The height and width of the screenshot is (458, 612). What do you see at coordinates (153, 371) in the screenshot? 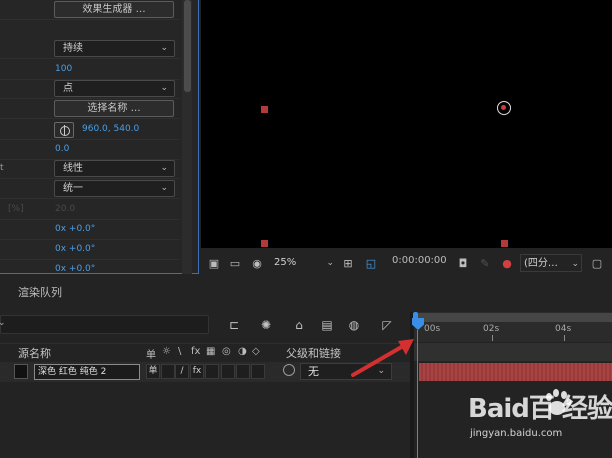
I see `shy-switch: 单` at bounding box center [153, 371].